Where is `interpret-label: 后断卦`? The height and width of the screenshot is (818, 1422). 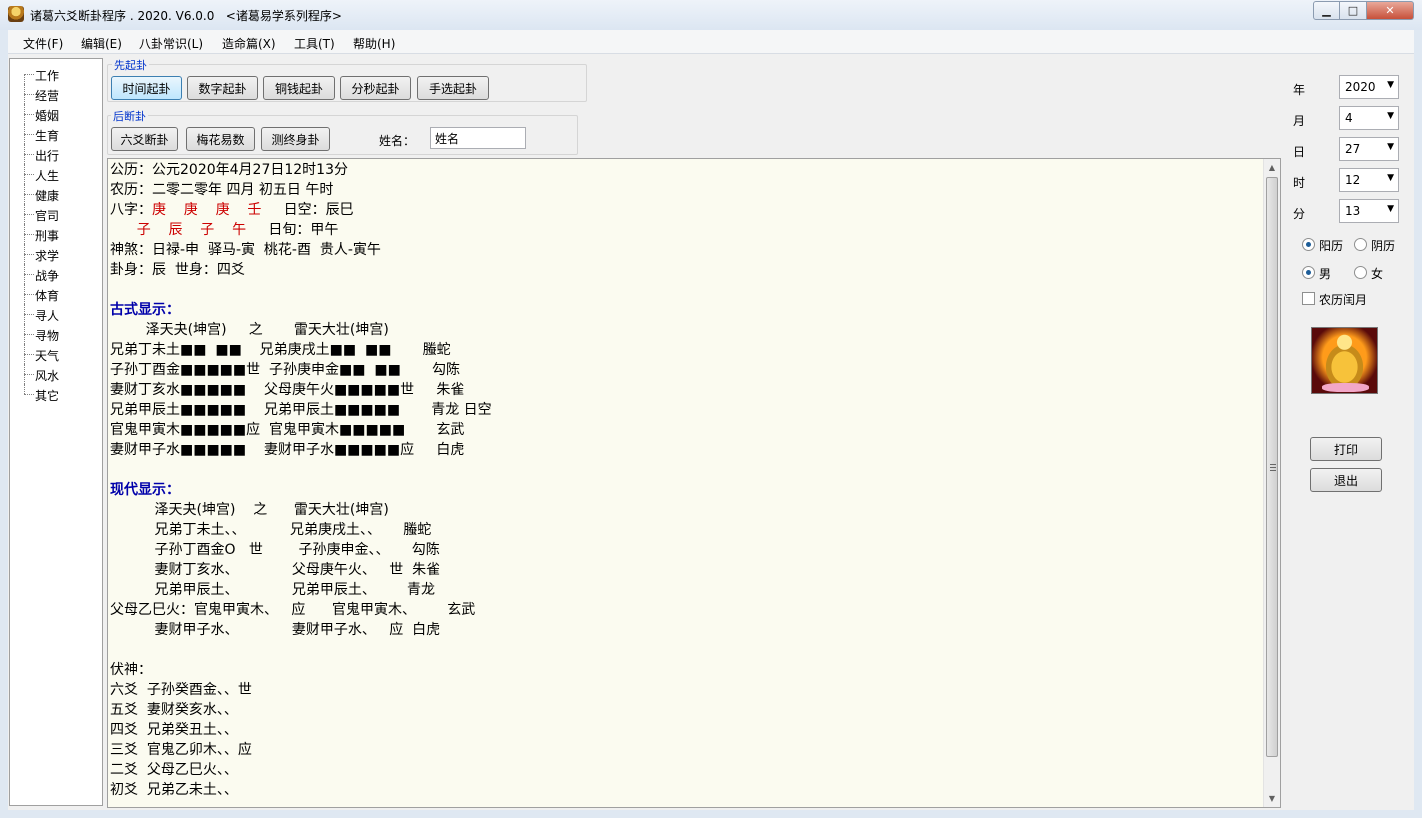 interpret-label: 后断卦 is located at coordinates (129, 116).